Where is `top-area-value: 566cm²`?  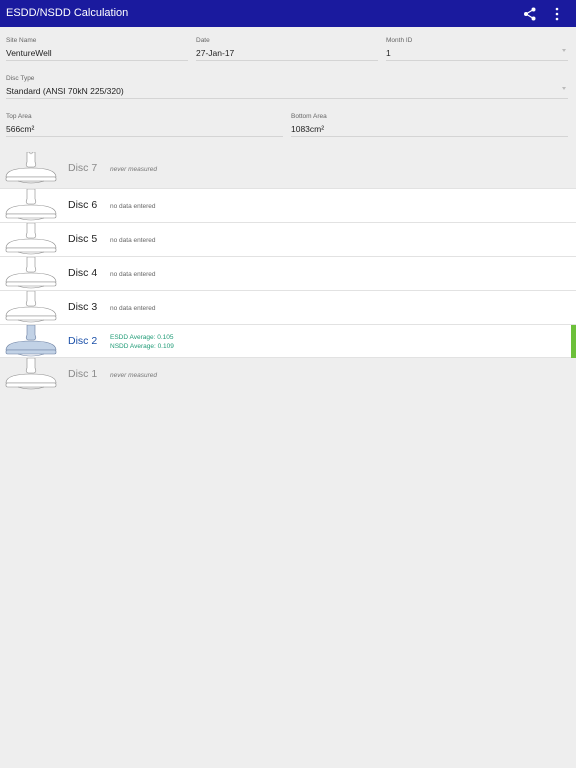
top-area-value: 566cm² is located at coordinates (20, 129).